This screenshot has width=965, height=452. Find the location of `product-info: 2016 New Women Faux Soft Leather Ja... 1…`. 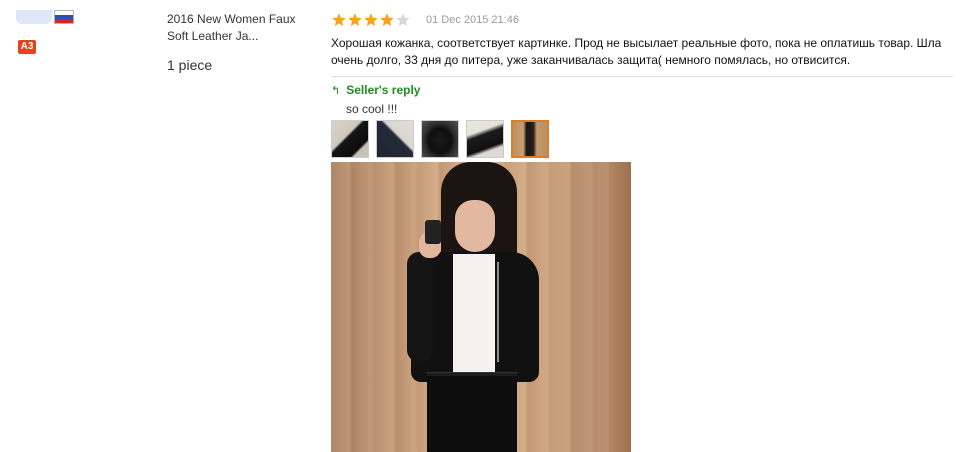

product-info: 2016 New Women Faux Soft Leather Ja... 1… is located at coordinates (242, 42).